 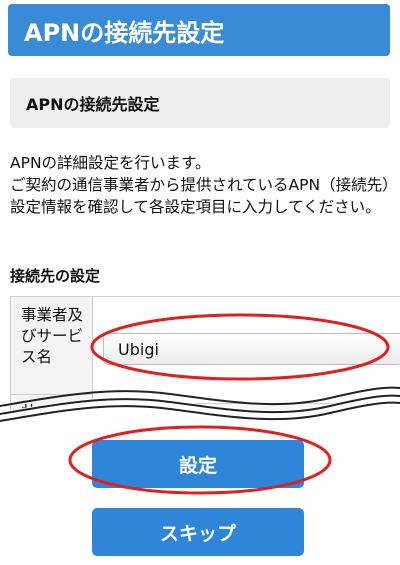 I want to click on set-button: 設定, so click(x=198, y=464).